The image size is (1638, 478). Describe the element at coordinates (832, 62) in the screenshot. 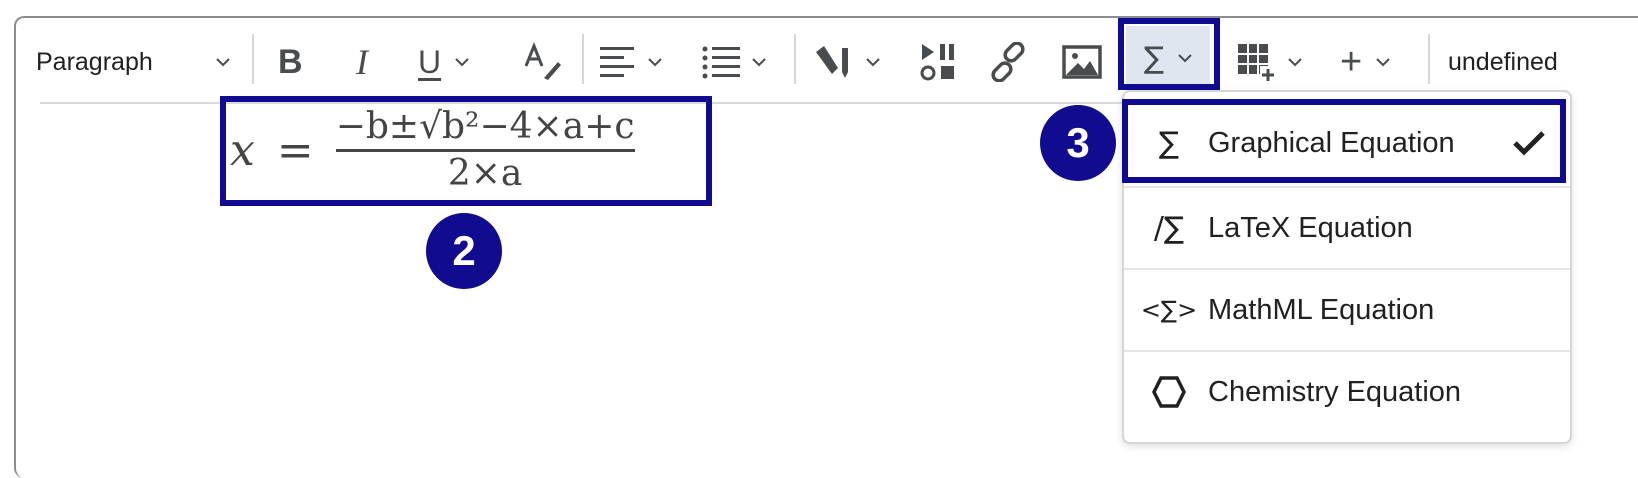

I see `pen-brush-icon` at that location.